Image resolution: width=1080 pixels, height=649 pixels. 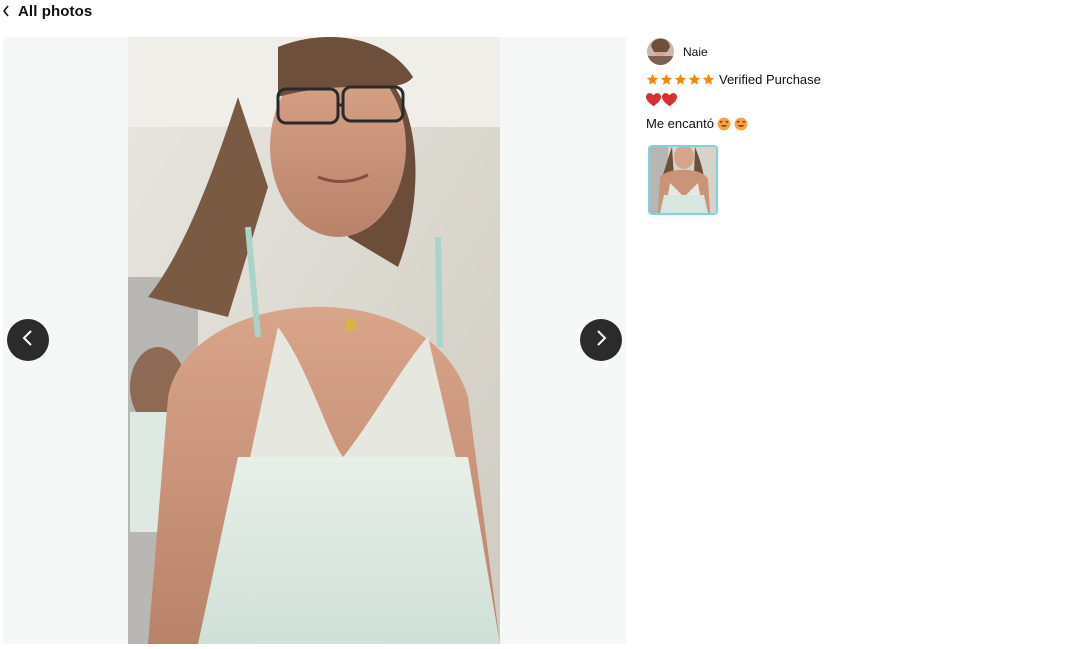 I want to click on review-panel: Naie Verified Purchase Me encantó, so click(x=856, y=126).